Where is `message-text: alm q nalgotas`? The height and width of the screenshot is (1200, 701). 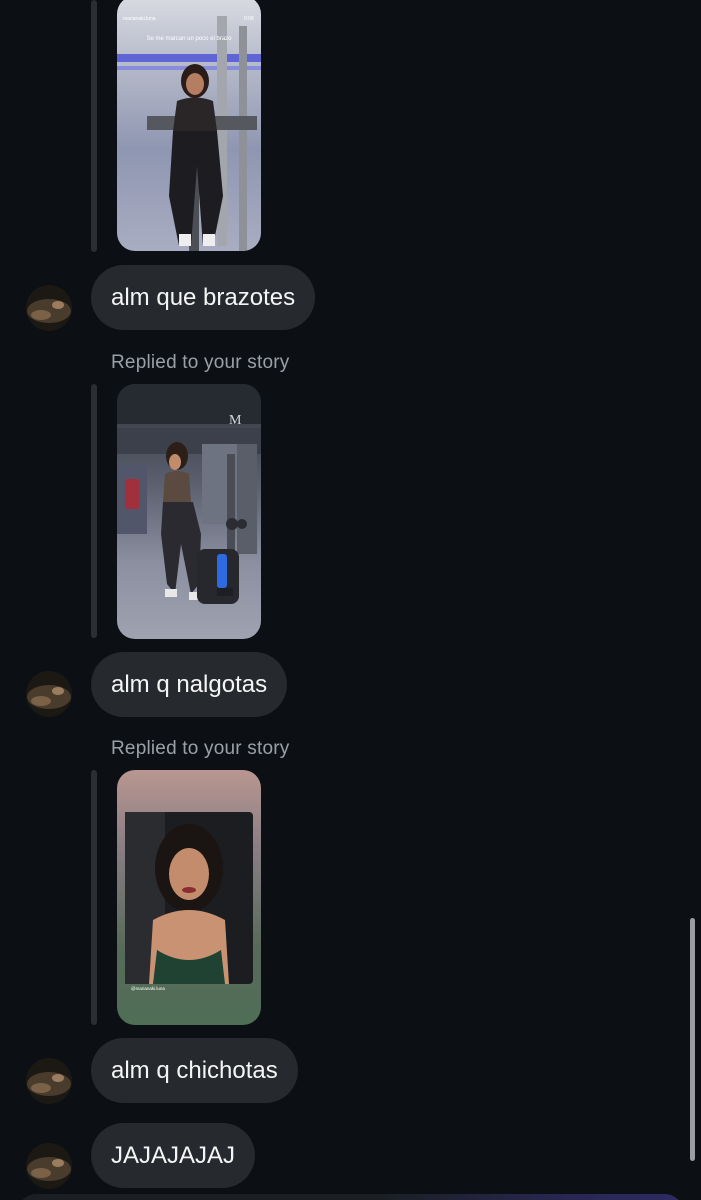 message-text: alm q nalgotas is located at coordinates (189, 684).